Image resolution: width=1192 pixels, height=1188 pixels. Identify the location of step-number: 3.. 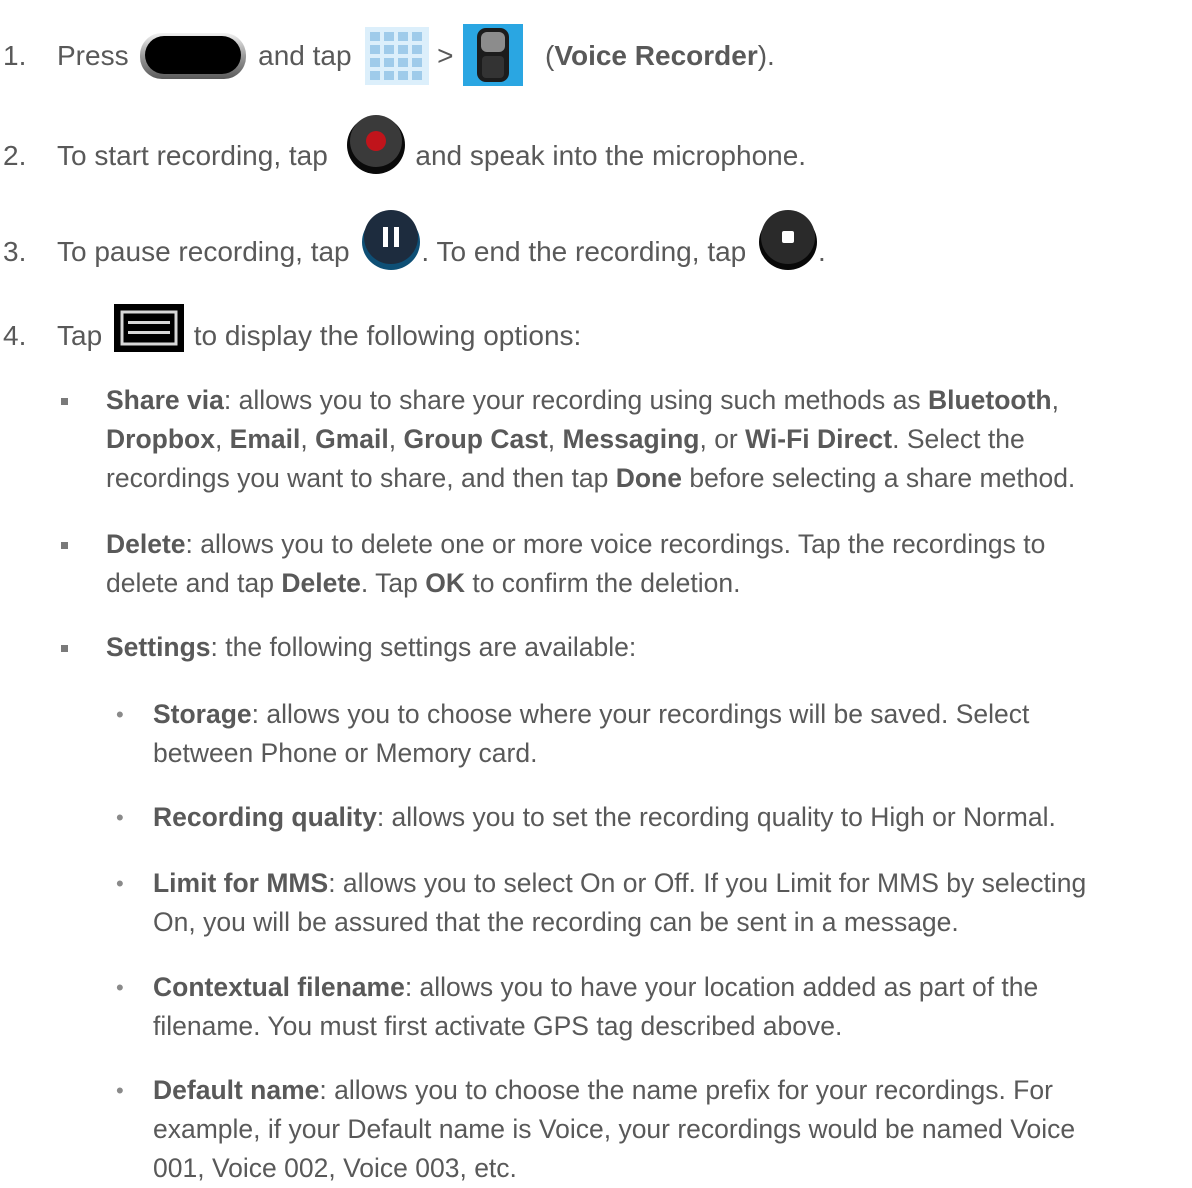
(15, 251).